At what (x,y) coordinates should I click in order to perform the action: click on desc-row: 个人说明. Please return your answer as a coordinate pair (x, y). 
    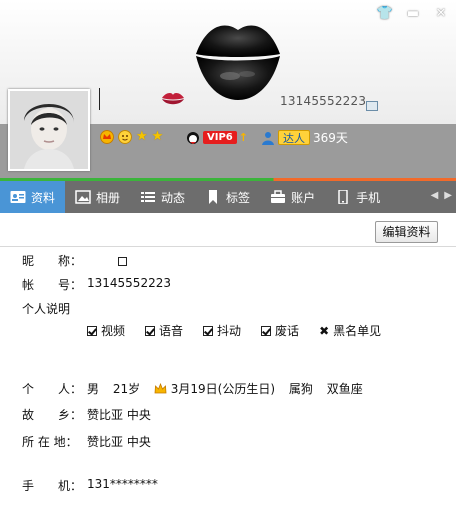
    Looking at the image, I should click on (46, 308).